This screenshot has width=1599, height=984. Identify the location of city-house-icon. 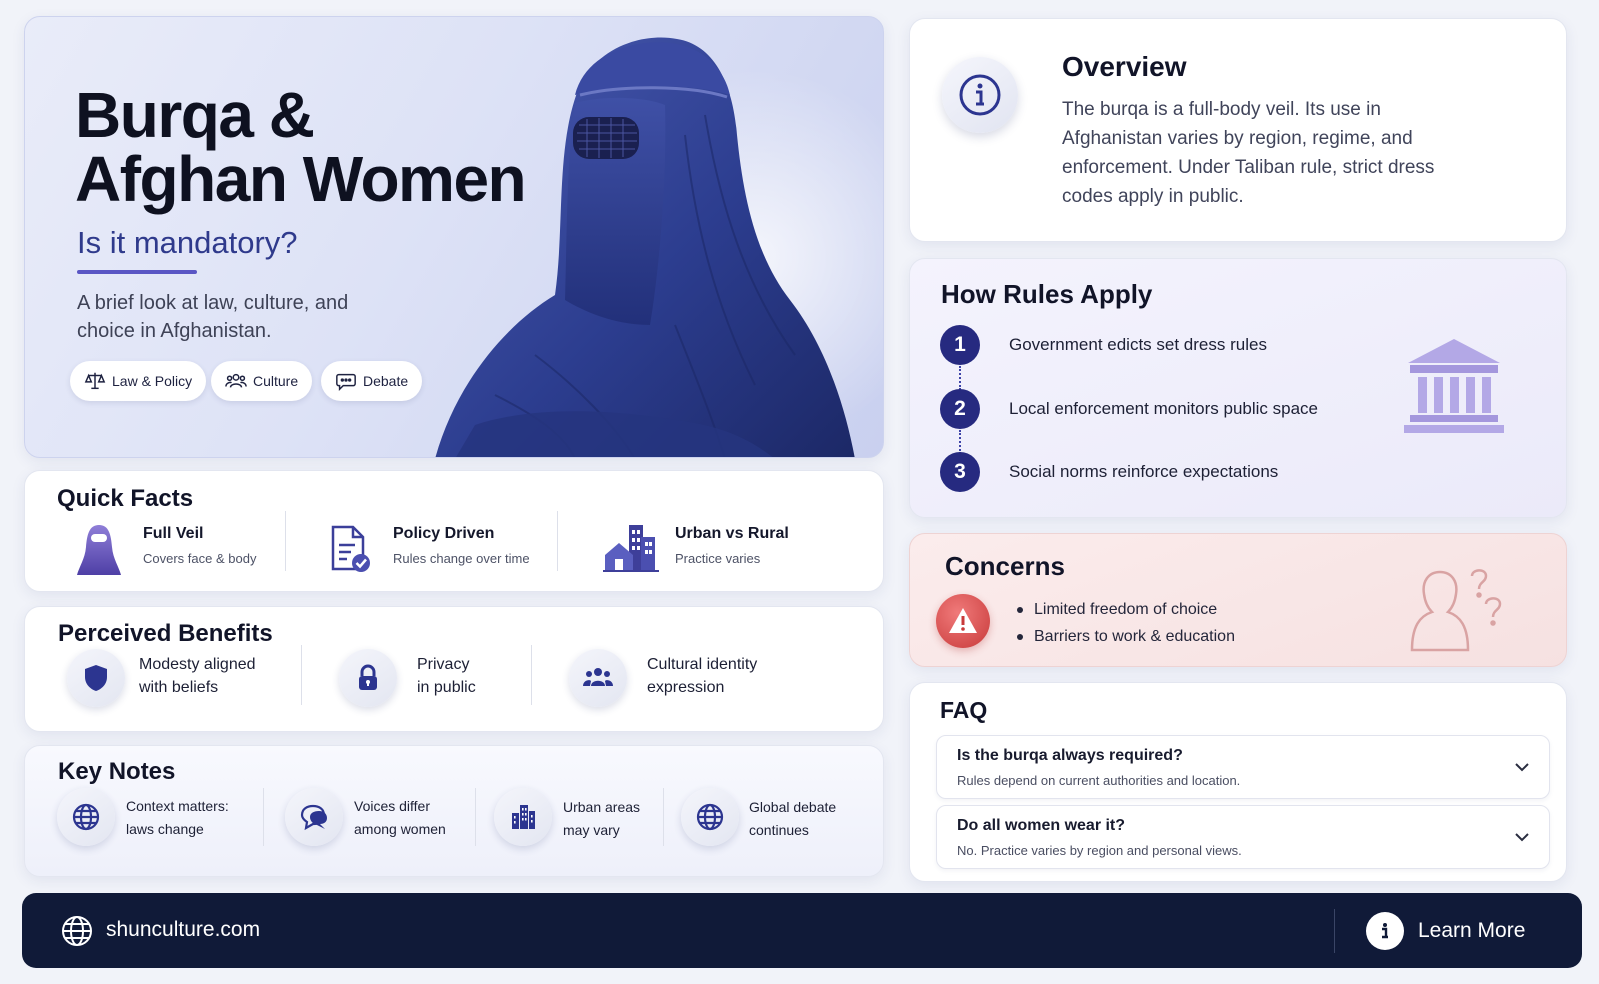
(631, 548).